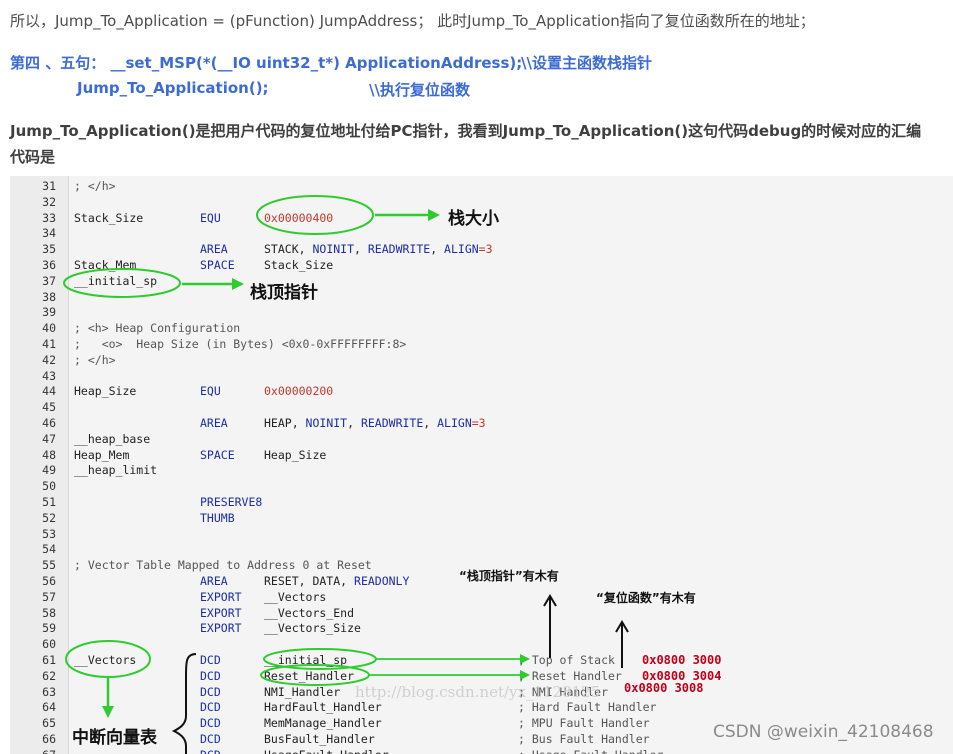  What do you see at coordinates (284, 293) in the screenshot?
I see `annotation-stack-top: 栈顶指针` at bounding box center [284, 293].